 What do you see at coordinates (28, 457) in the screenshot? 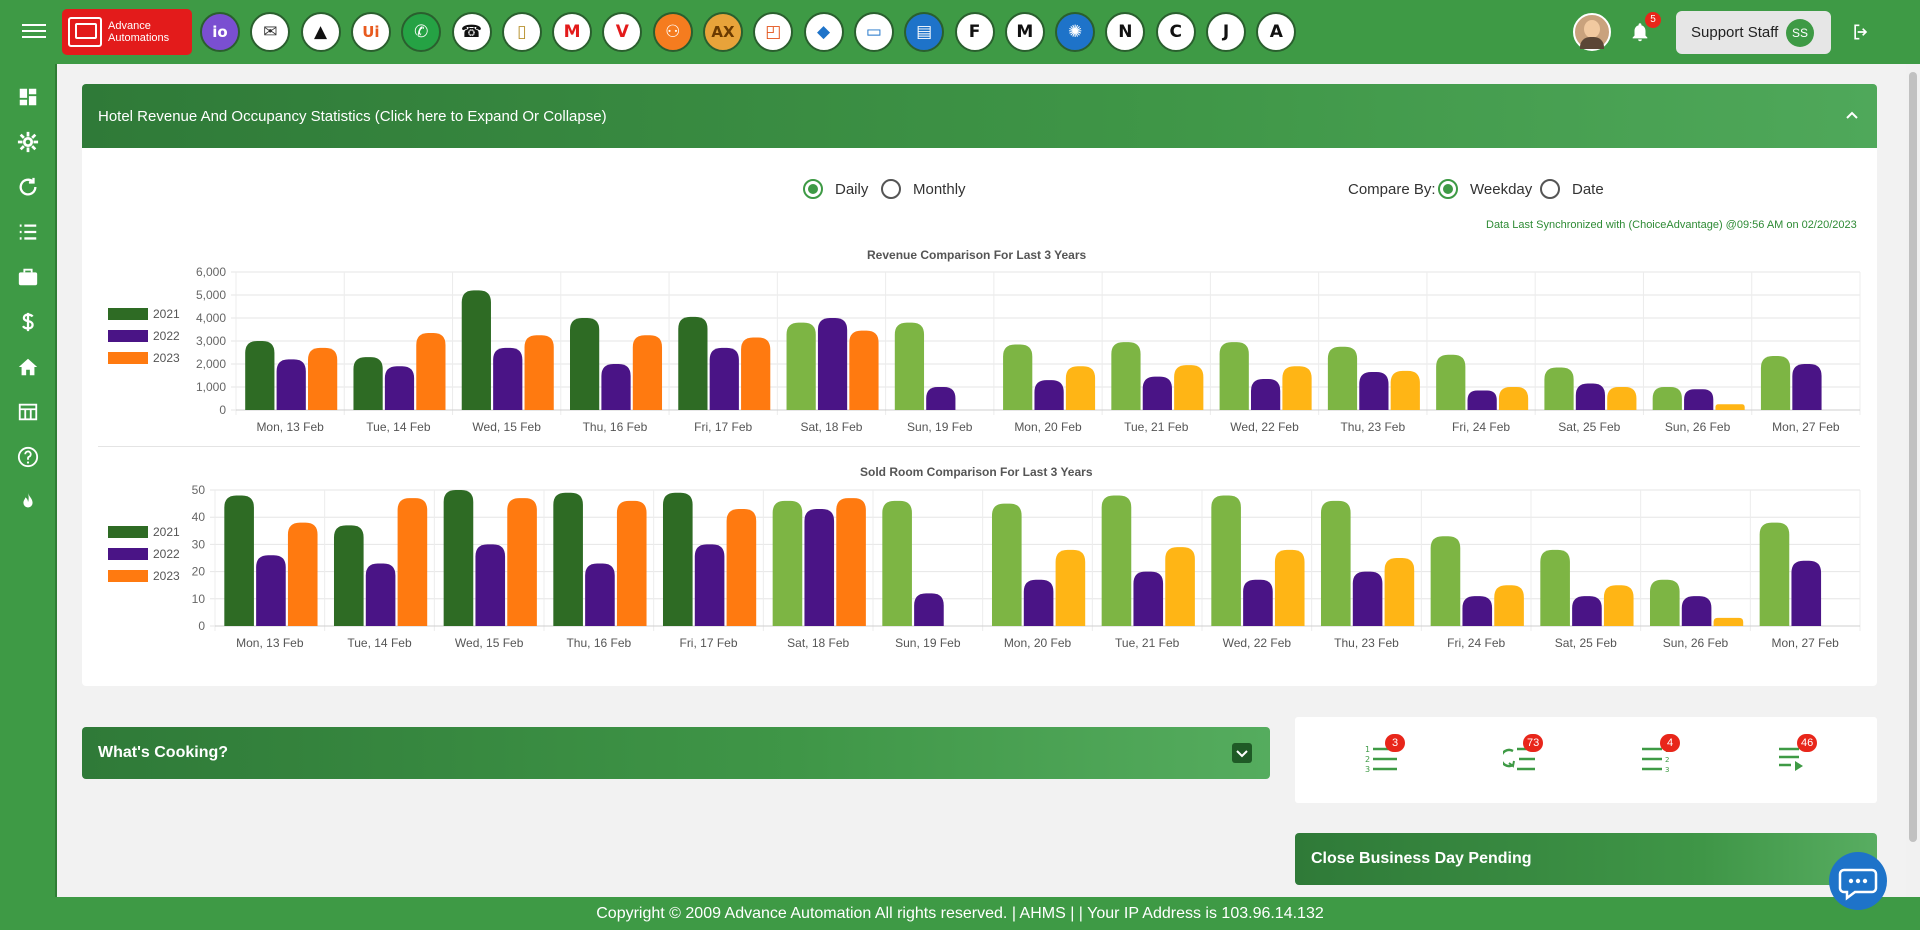
I see `help-icon` at bounding box center [28, 457].